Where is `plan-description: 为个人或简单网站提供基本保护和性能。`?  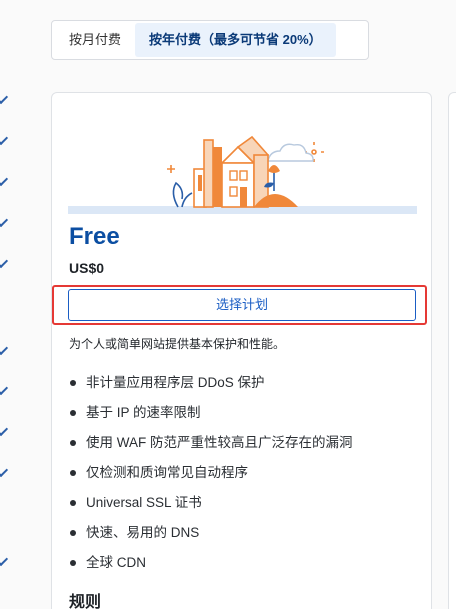 plan-description: 为个人或简单网站提供基本保护和性能。 is located at coordinates (177, 344).